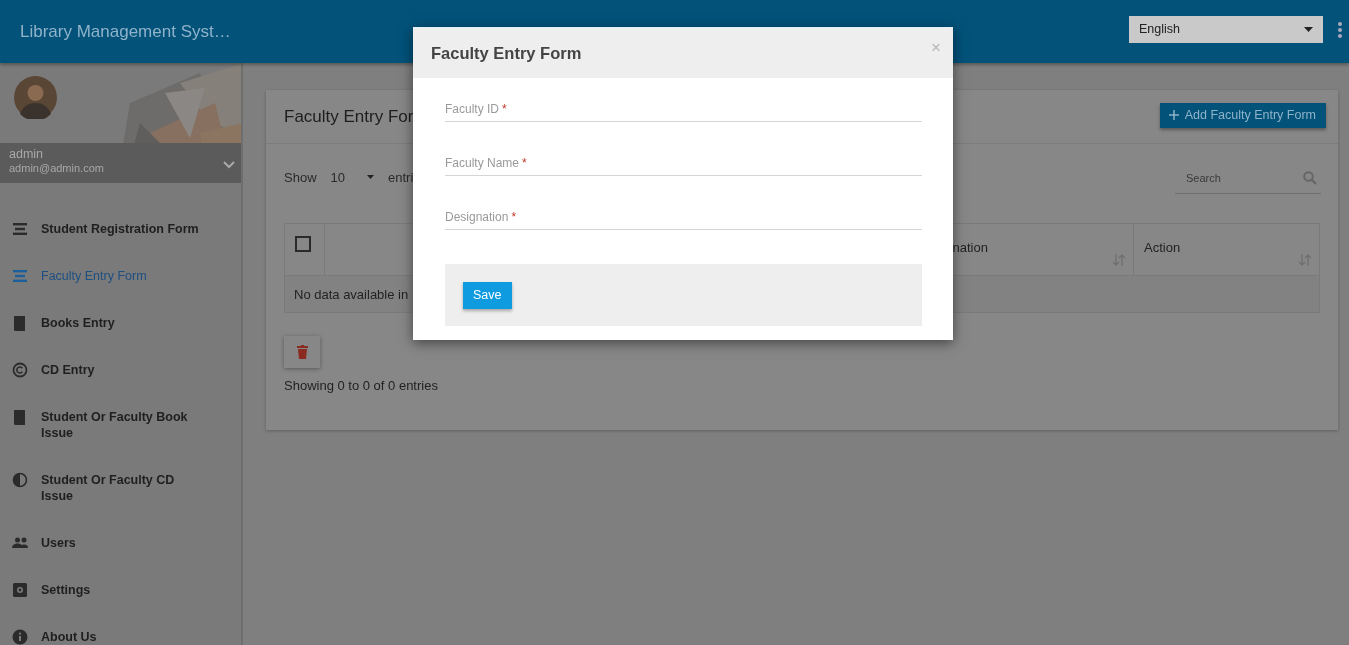  Describe the element at coordinates (1340, 30) in the screenshot. I see `more-icon` at that location.